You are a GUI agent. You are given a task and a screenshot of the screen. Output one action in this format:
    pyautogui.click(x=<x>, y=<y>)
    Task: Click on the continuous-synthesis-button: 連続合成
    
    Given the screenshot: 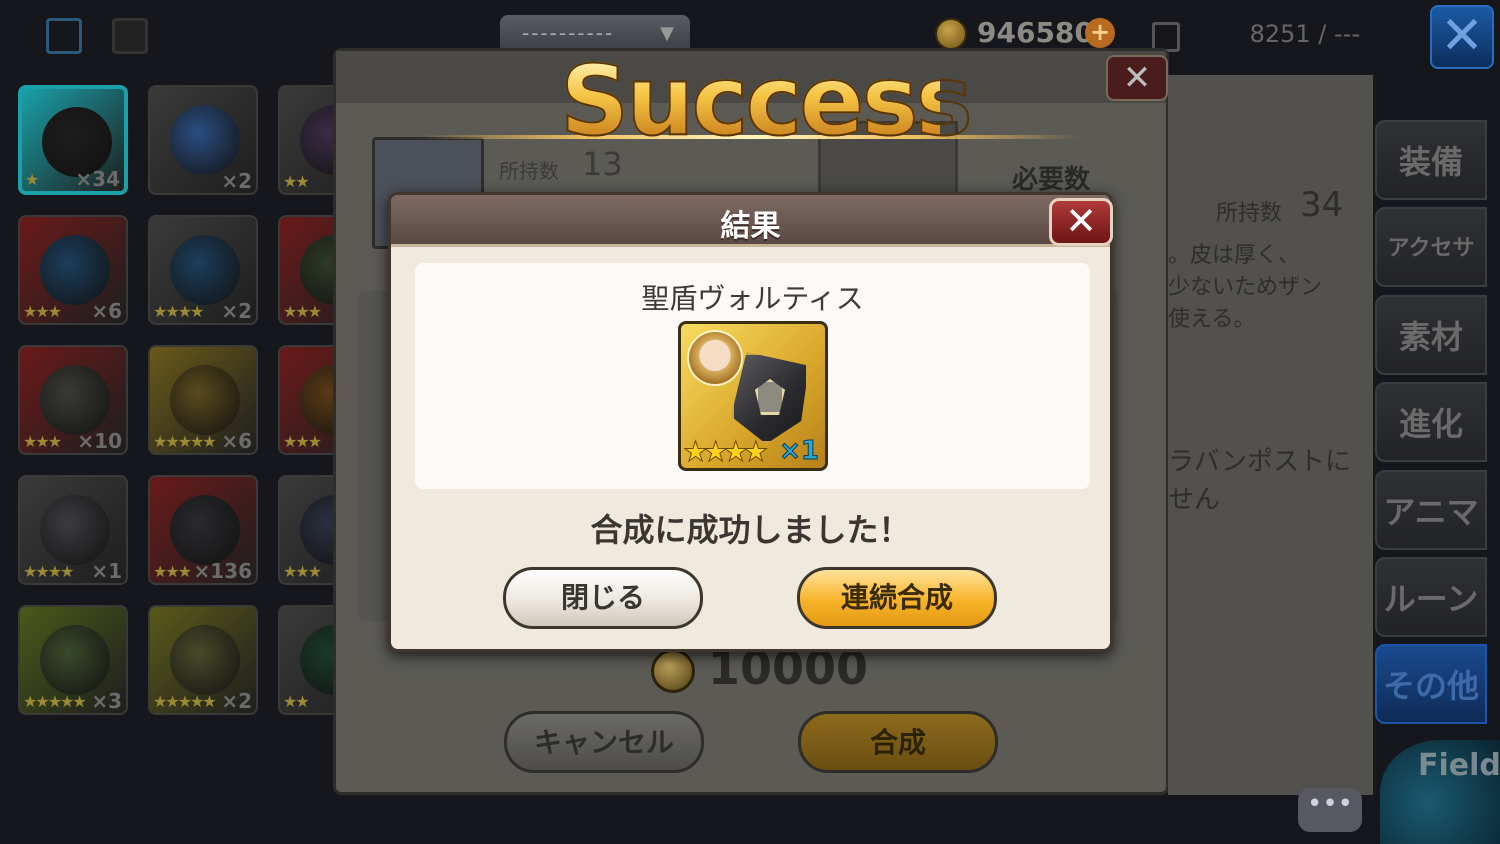 What is the action you would take?
    pyautogui.click(x=897, y=598)
    